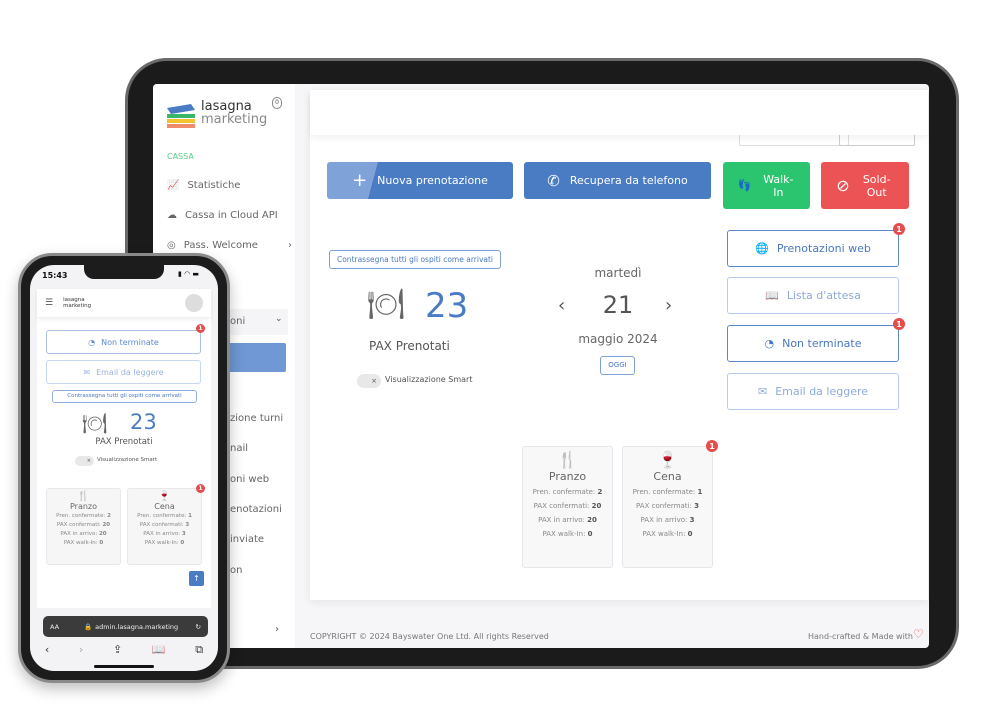 This screenshot has height=707, width=986. I want to click on browser-toolbar: ‹ › ⇪ 📖 ⧉, so click(124, 650).